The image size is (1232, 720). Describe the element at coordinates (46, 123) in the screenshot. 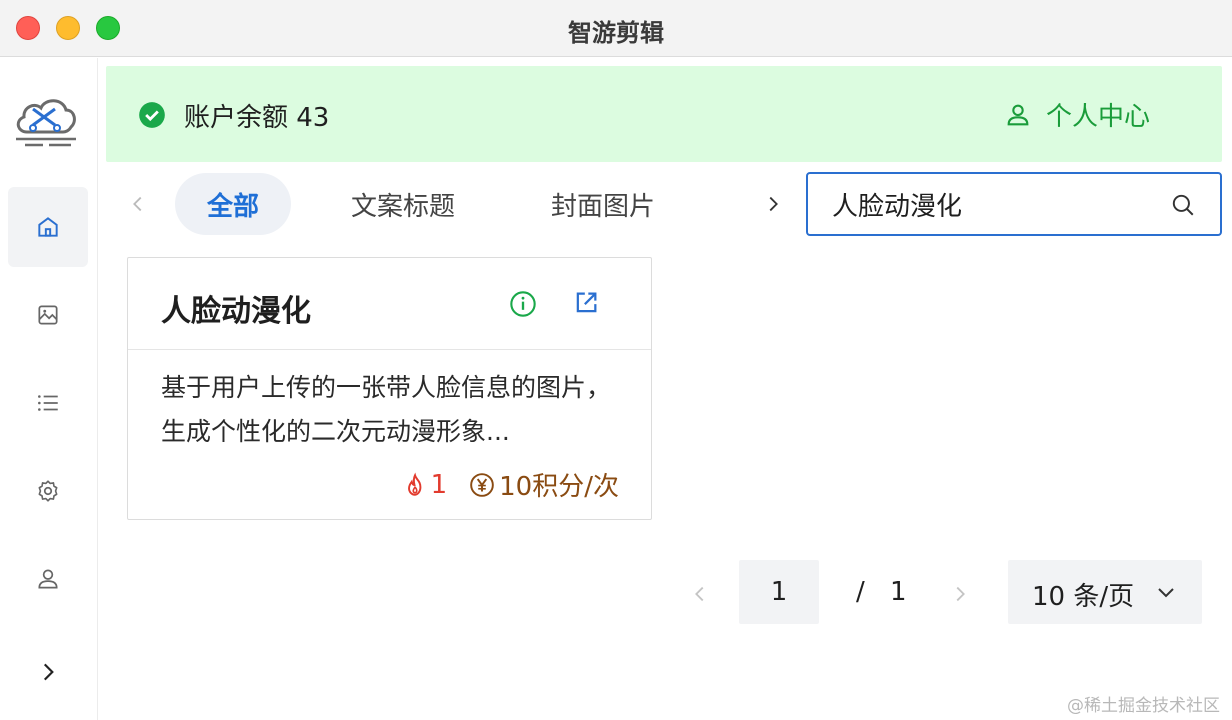

I see `app-logo-icon` at that location.